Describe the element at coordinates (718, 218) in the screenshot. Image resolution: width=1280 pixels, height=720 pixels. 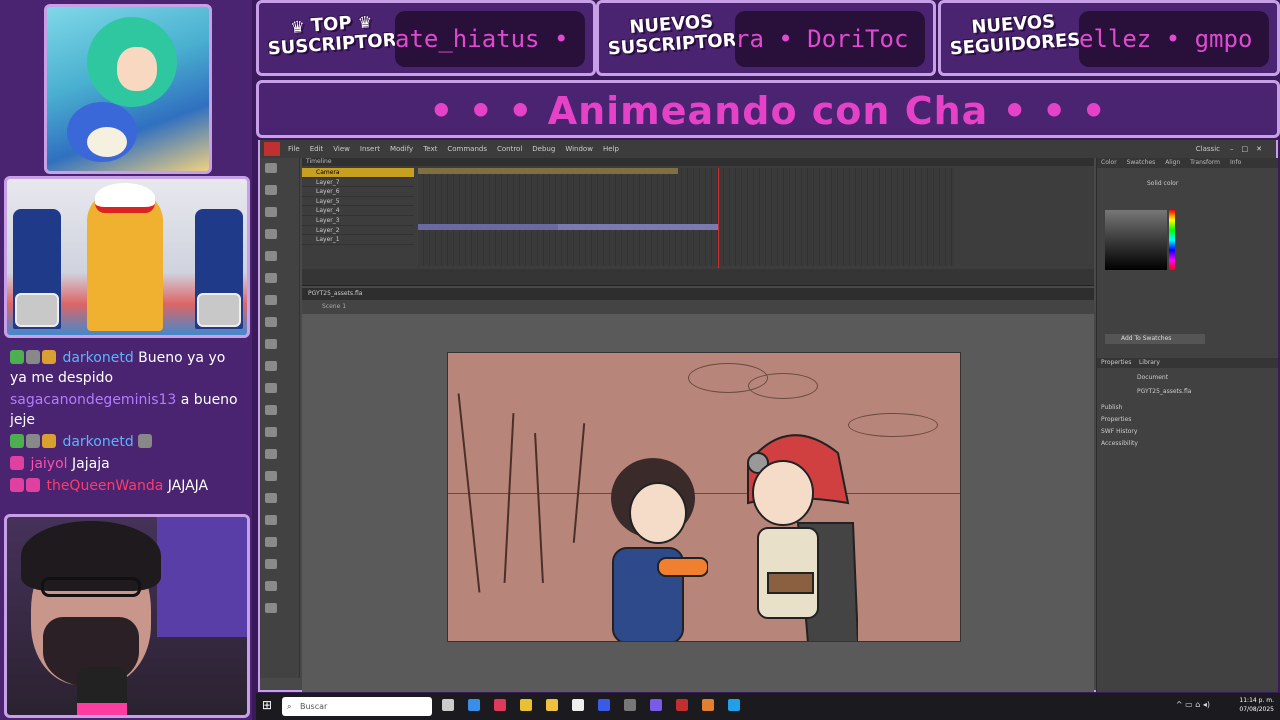
I see `playhead` at that location.